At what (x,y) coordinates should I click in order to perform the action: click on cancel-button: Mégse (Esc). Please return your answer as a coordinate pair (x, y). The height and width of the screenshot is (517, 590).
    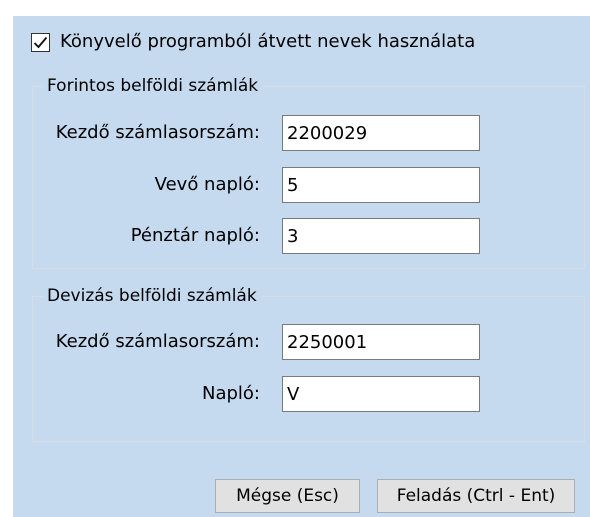
    Looking at the image, I should click on (287, 496).